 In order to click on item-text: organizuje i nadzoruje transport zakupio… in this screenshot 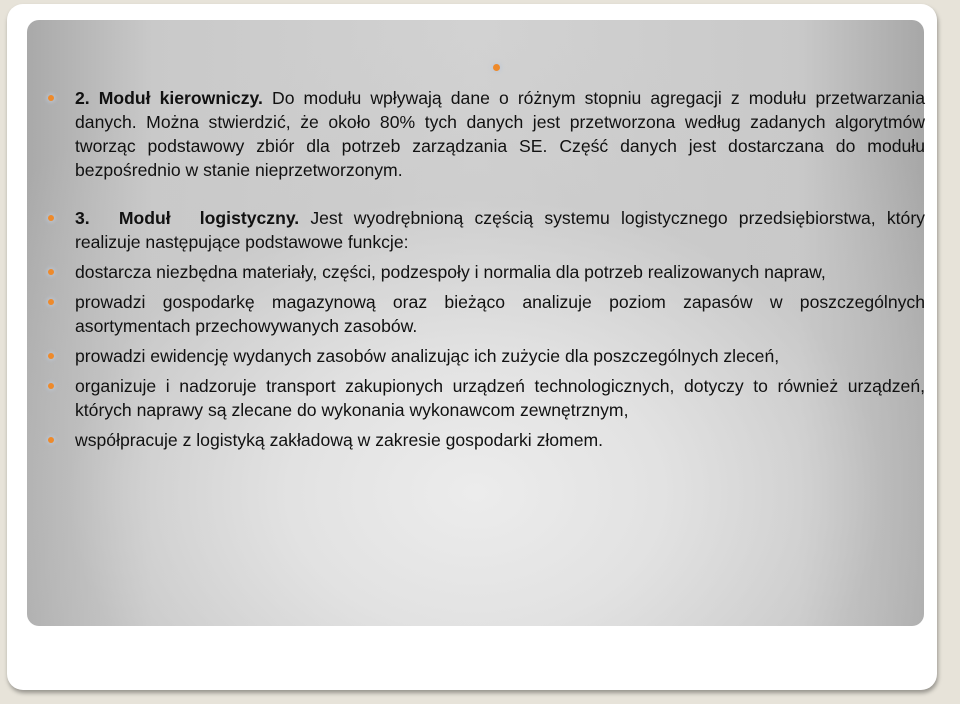, I will do `click(500, 398)`.